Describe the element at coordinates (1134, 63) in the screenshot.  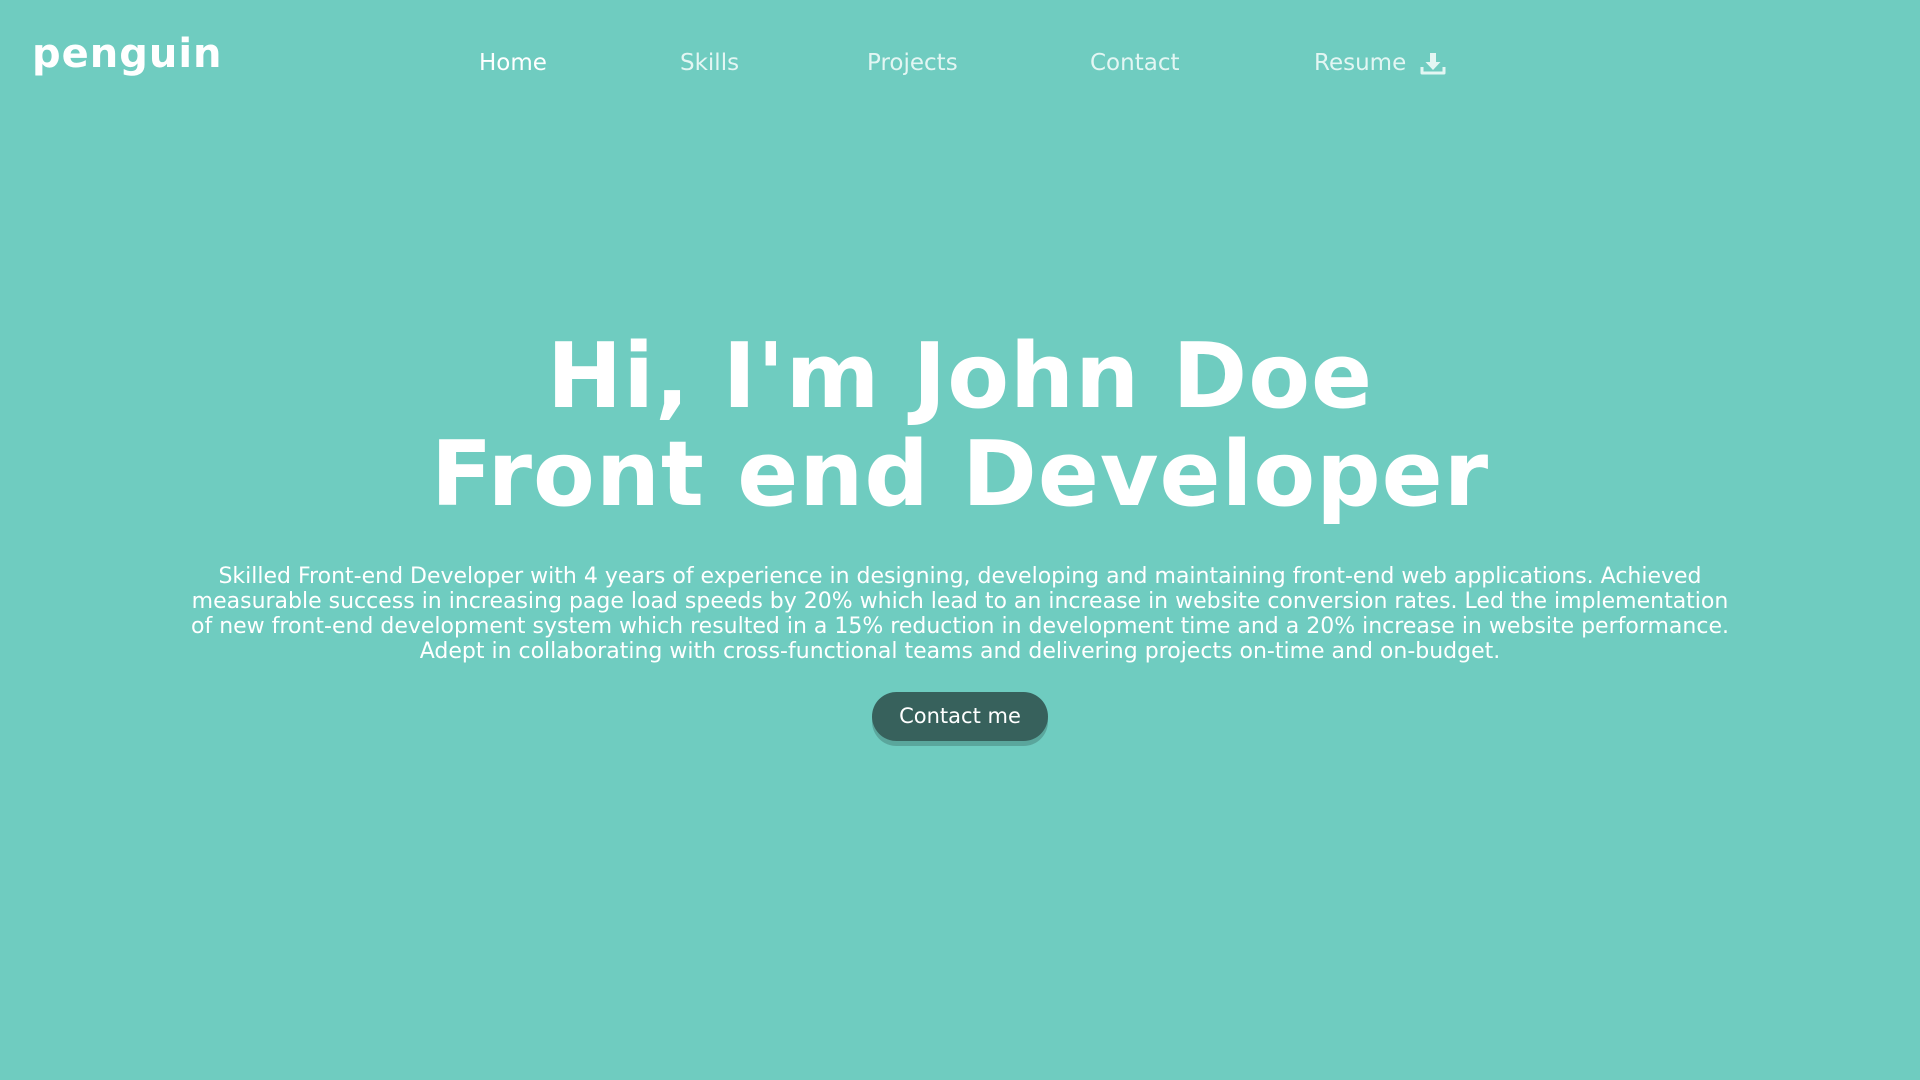
I see `nav-contact-link: Contact` at that location.